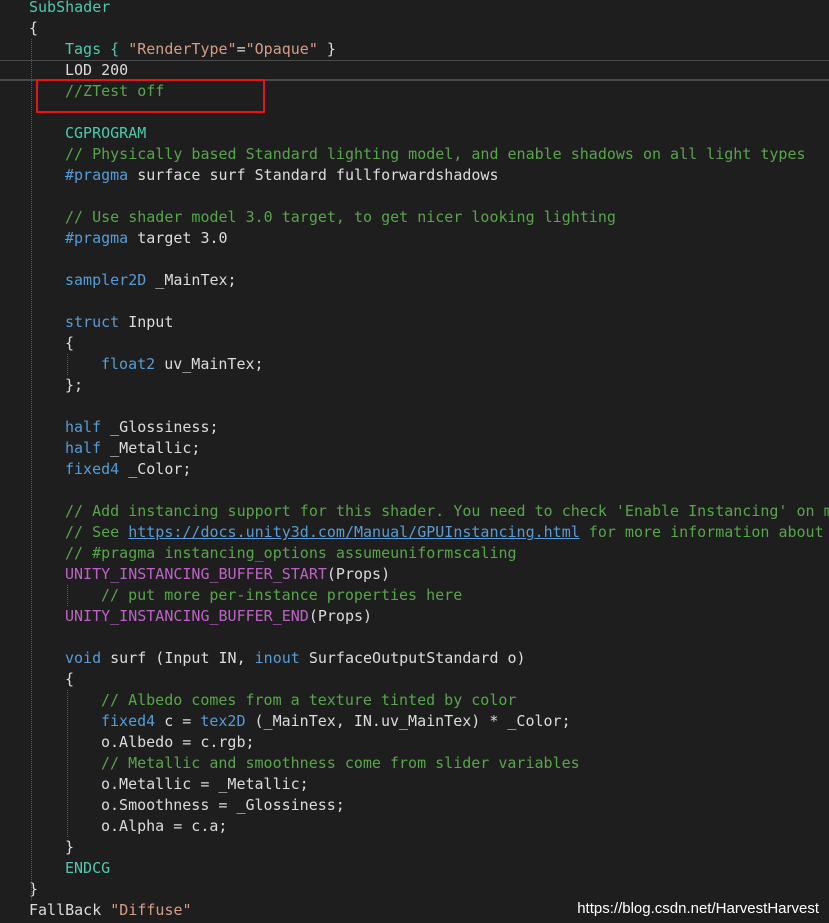  I want to click on code-line: UNITY_INSTANCING_BUFFER_START(Props), so click(414, 574).